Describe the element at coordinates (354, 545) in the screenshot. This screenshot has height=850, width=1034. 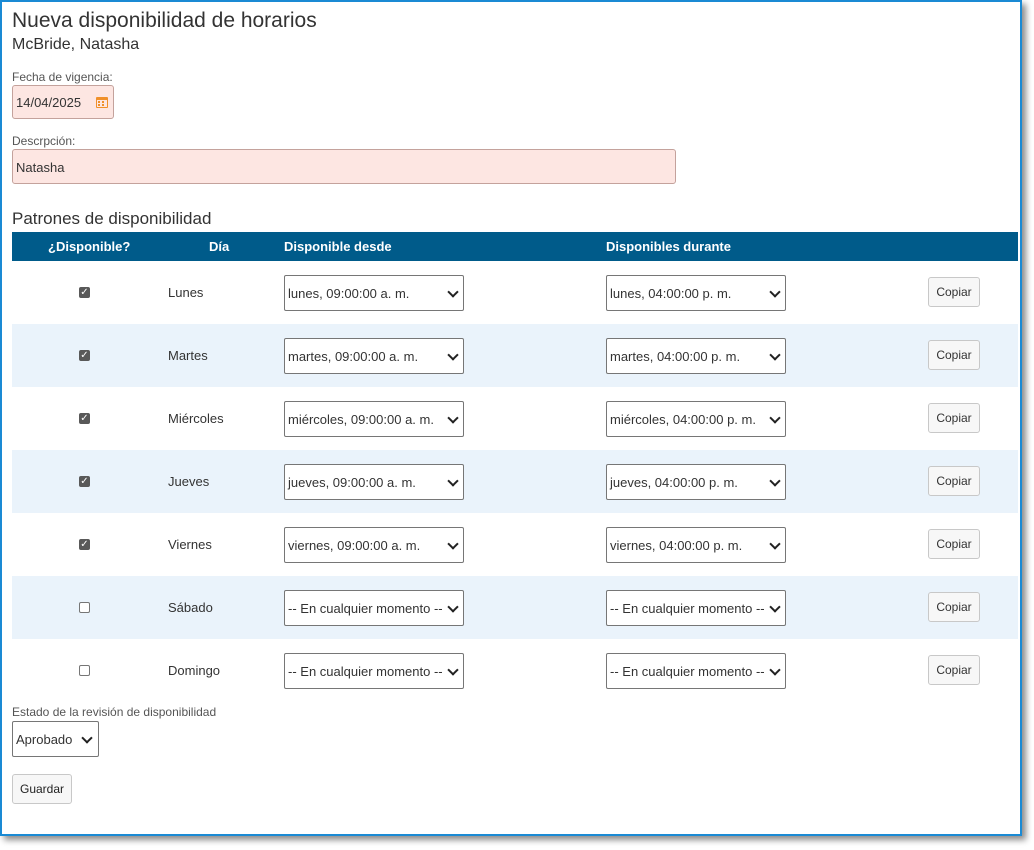
I see `select-value: viernes, 09:00:00 a. m.` at that location.